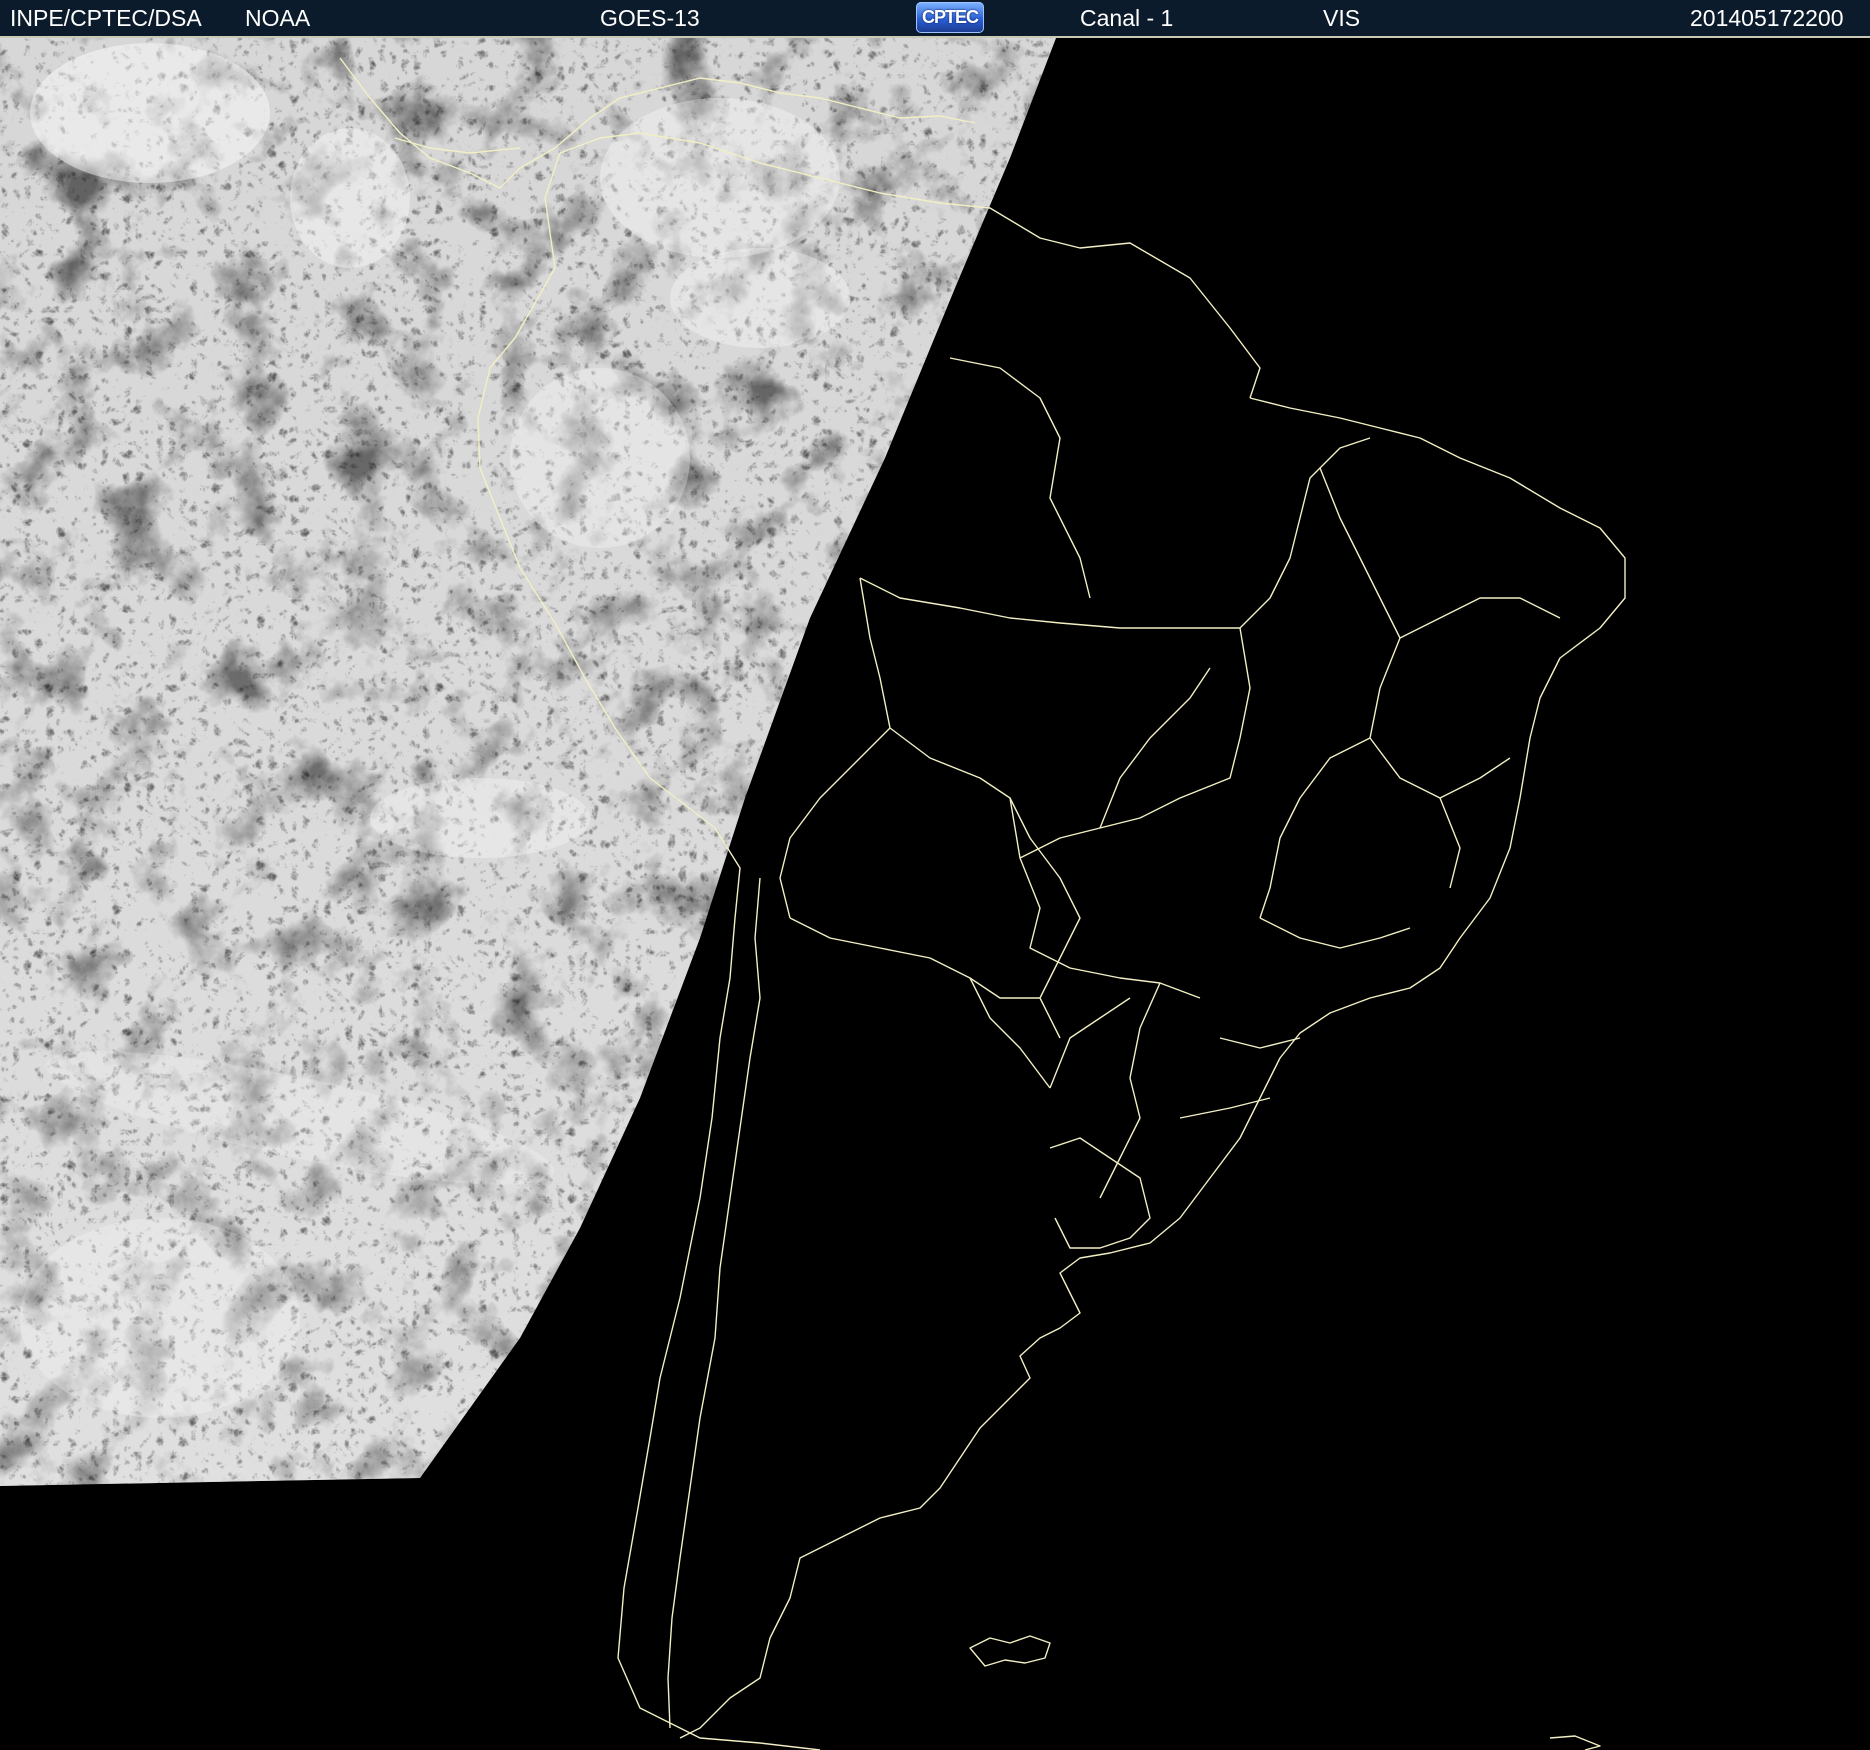  I want to click on channel-label: Canal - 1, so click(1127, 18).